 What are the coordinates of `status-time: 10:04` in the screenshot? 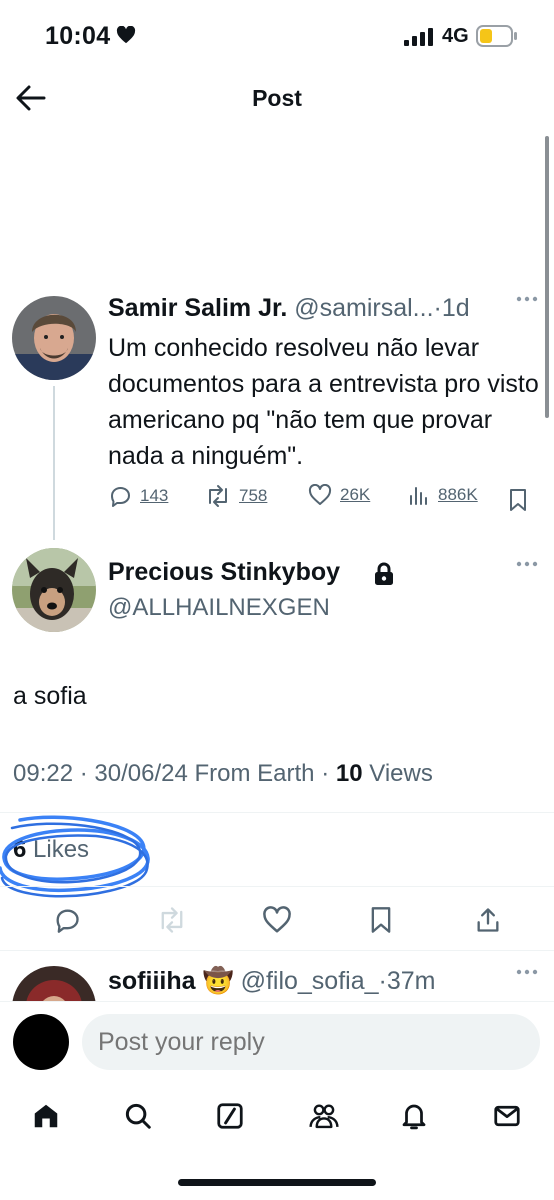 It's located at (78, 36).